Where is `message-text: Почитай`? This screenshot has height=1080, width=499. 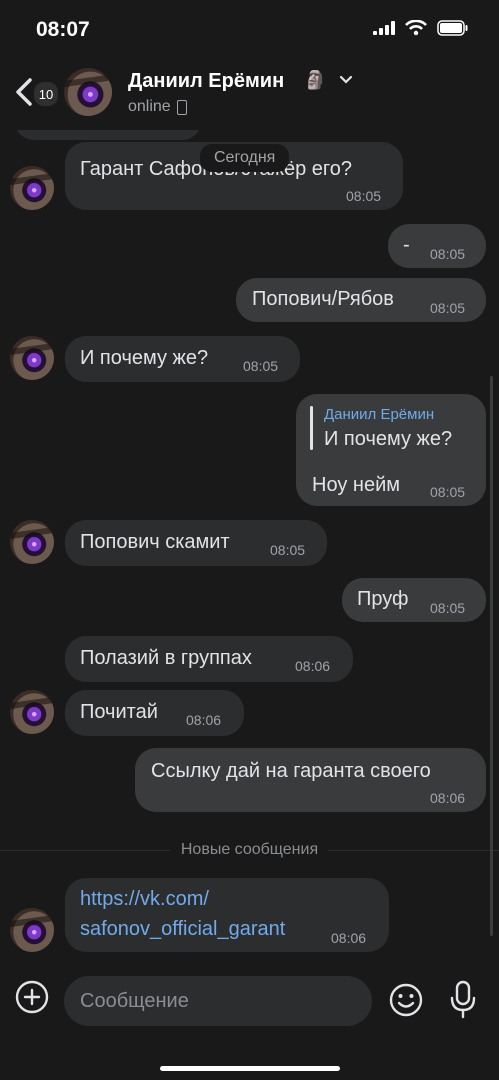
message-text: Почитай is located at coordinates (119, 712).